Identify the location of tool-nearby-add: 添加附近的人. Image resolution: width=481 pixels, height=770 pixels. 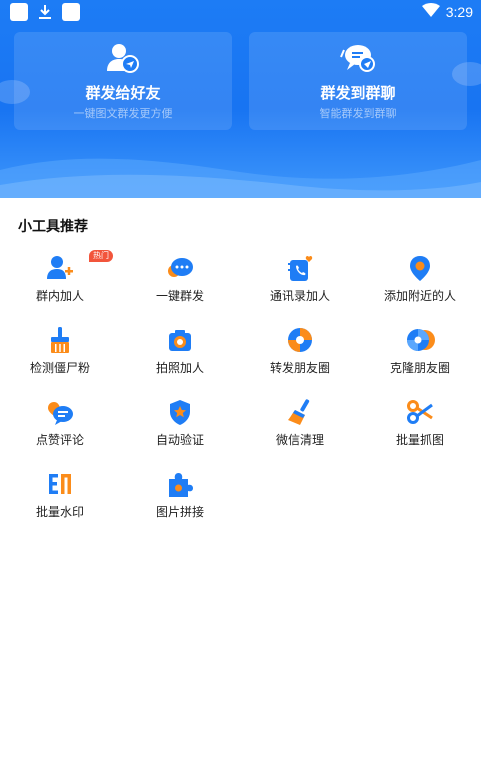
(420, 280).